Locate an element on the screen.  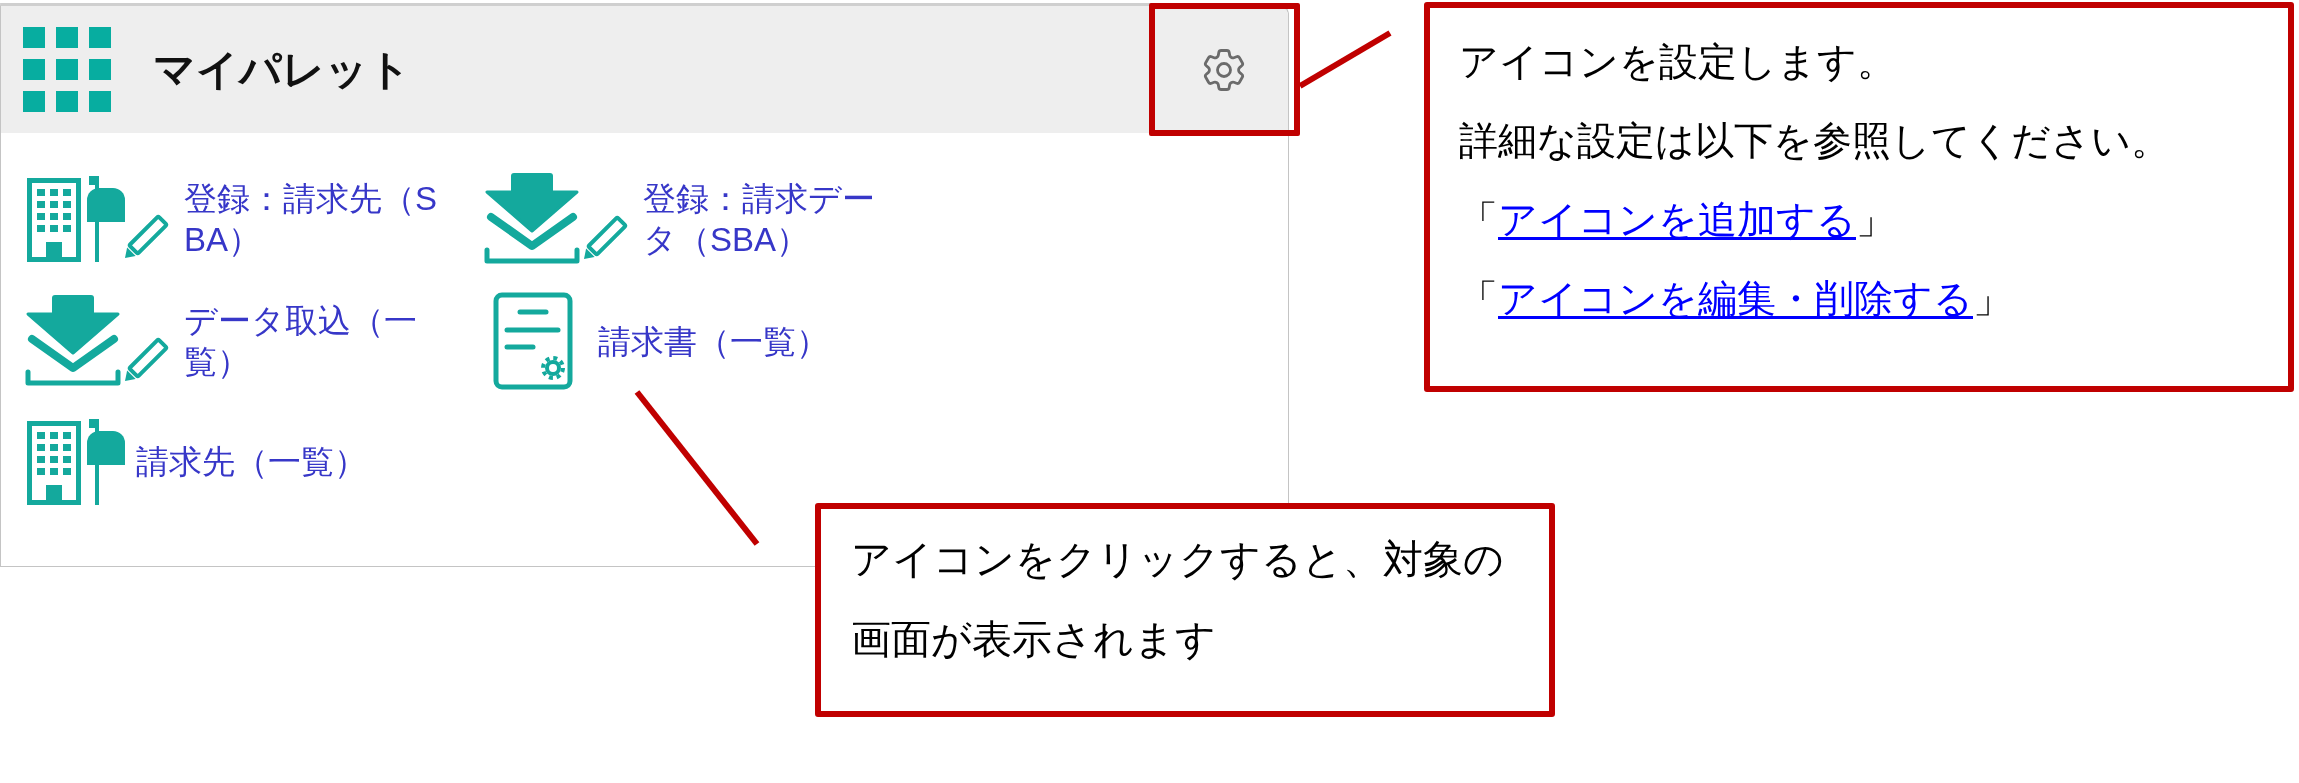
callout-text: 詳細な設定は以下を参照してください。 is located at coordinates (1814, 141).